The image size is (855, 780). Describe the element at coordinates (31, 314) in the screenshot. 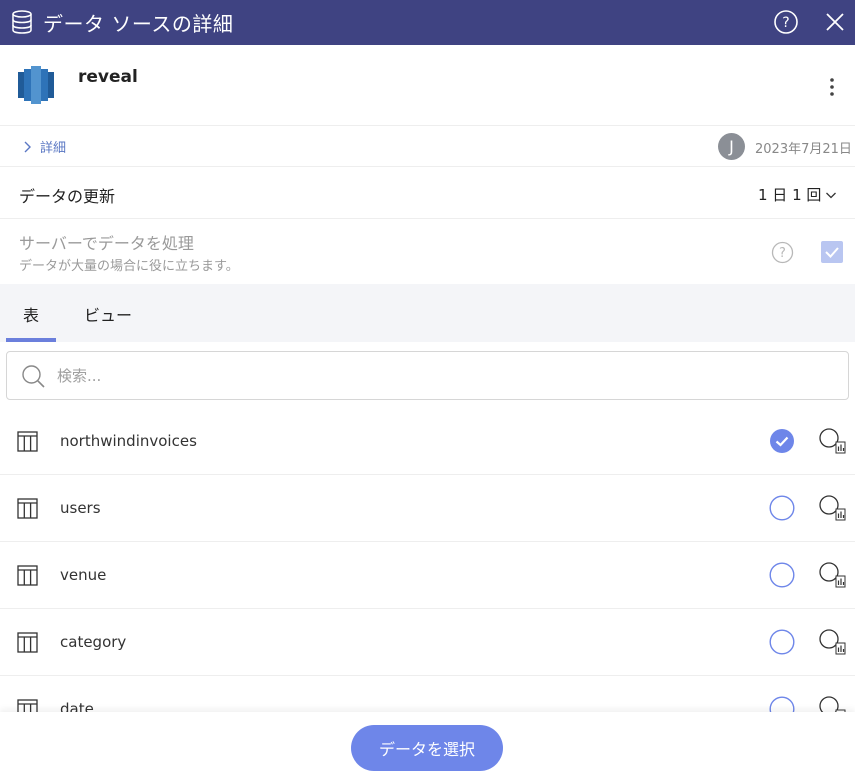

I see `tab-tables: 表` at that location.